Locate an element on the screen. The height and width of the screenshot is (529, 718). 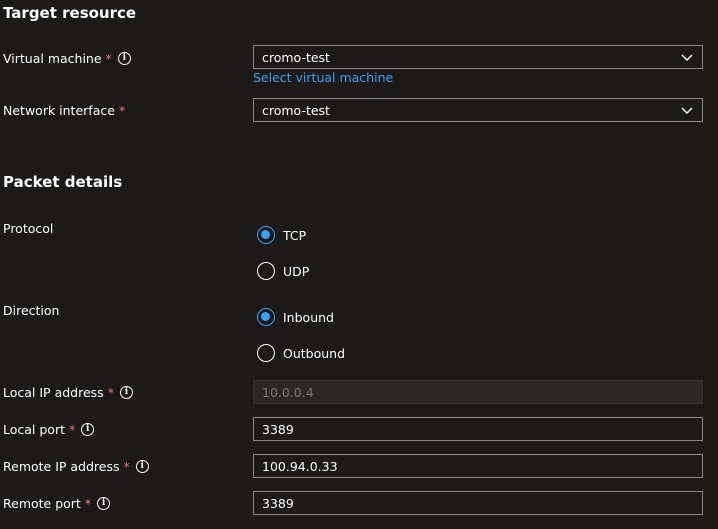
virtual-machine-dropdown: cromo-test is located at coordinates (478, 57).